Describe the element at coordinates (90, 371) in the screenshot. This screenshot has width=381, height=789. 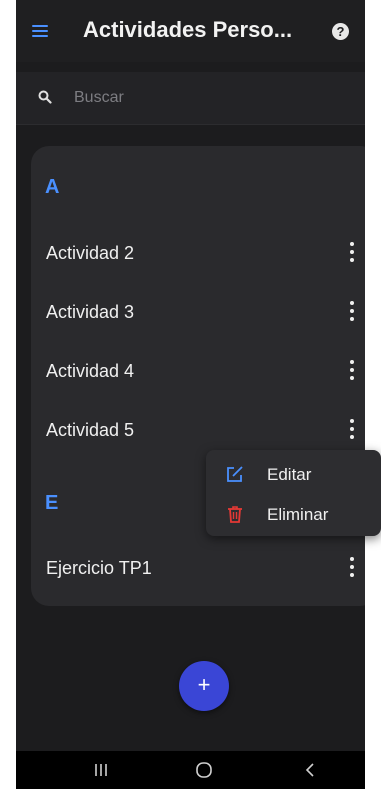
I see `list-item-label: Actividad 4` at that location.